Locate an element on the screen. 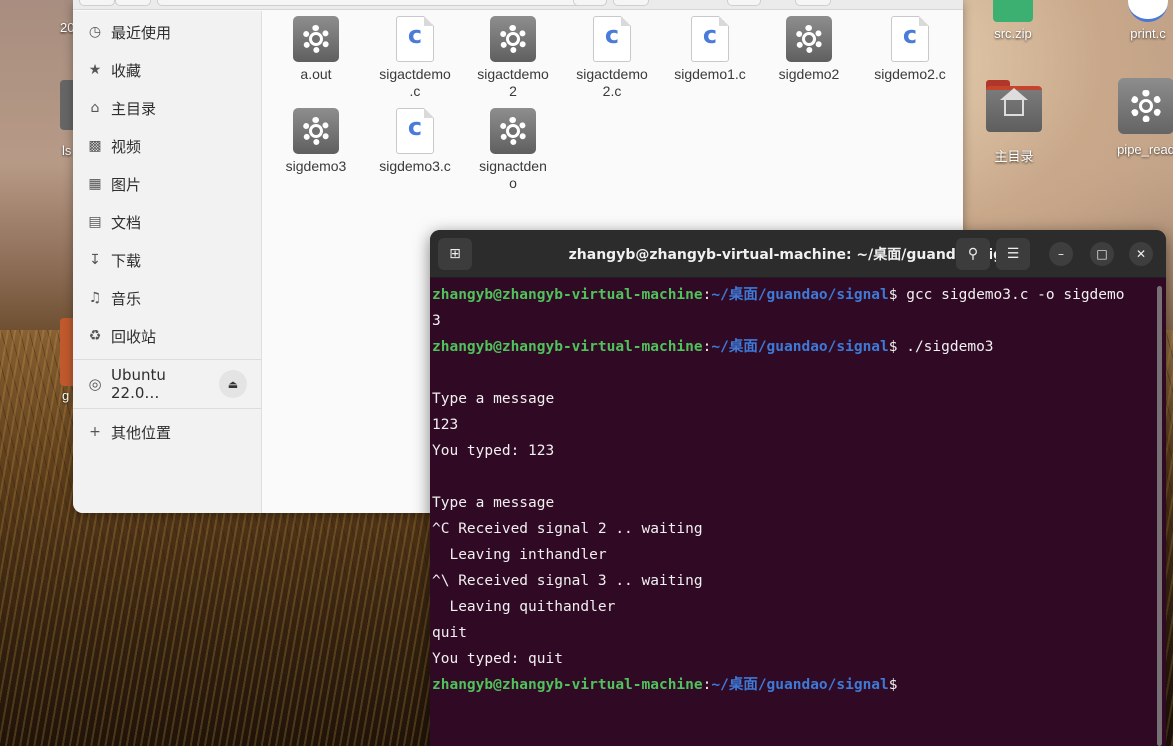  download-icon: ↧ is located at coordinates (95, 260).